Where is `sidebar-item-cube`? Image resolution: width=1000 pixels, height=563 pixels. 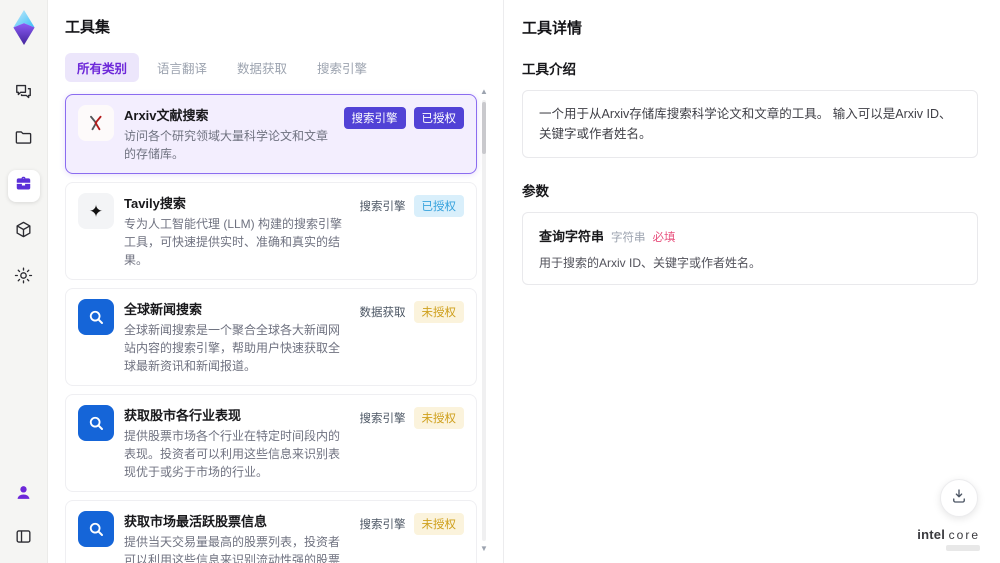 sidebar-item-cube is located at coordinates (24, 232).